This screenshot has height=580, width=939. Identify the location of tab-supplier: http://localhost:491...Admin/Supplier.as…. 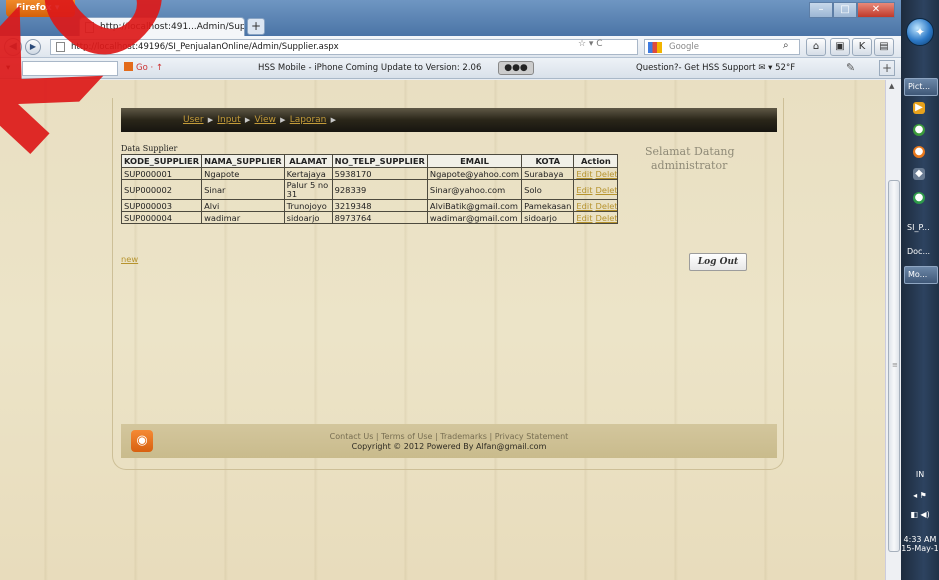
(162, 26).